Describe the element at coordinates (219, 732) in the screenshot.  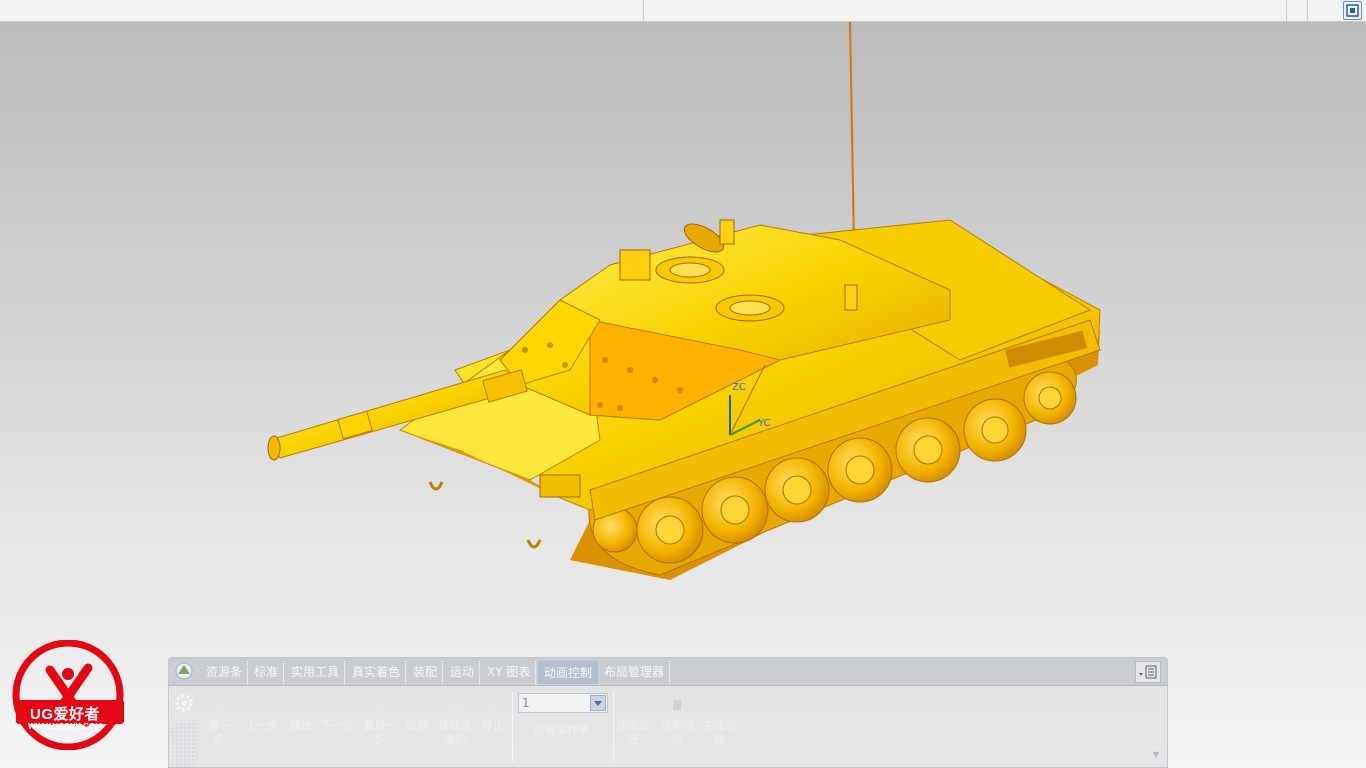
I see `first-step-label: 第一步` at that location.